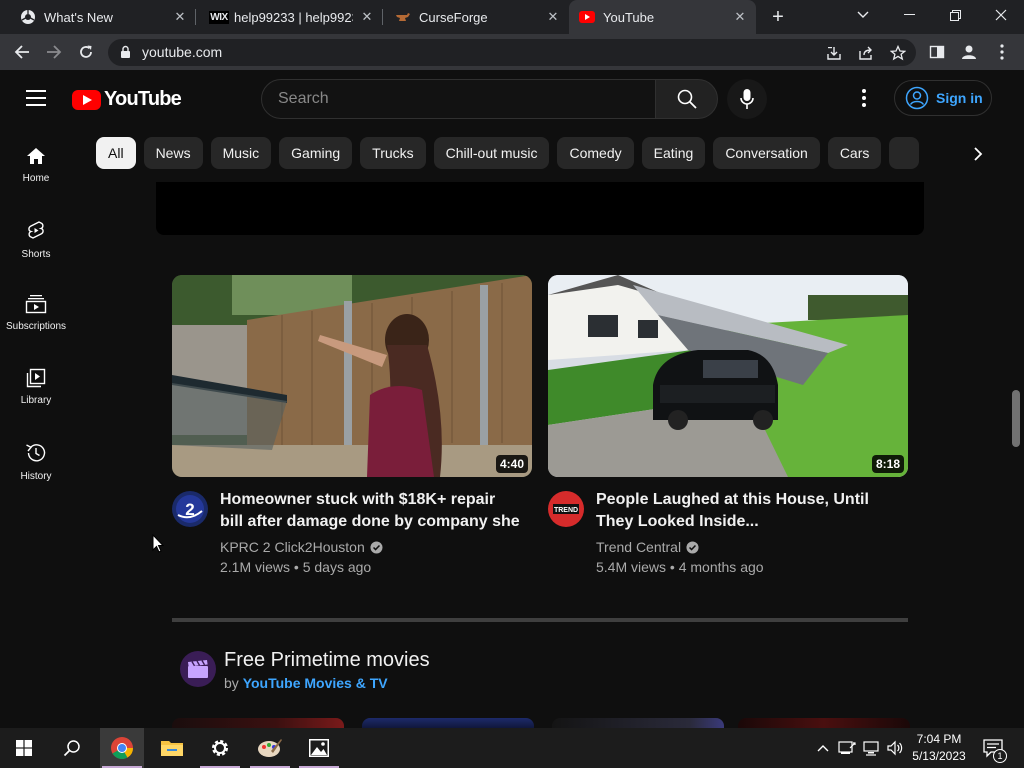 Image resolution: width=1024 pixels, height=768 pixels. What do you see at coordinates (403, 17) in the screenshot?
I see `curseforge-icon` at bounding box center [403, 17].